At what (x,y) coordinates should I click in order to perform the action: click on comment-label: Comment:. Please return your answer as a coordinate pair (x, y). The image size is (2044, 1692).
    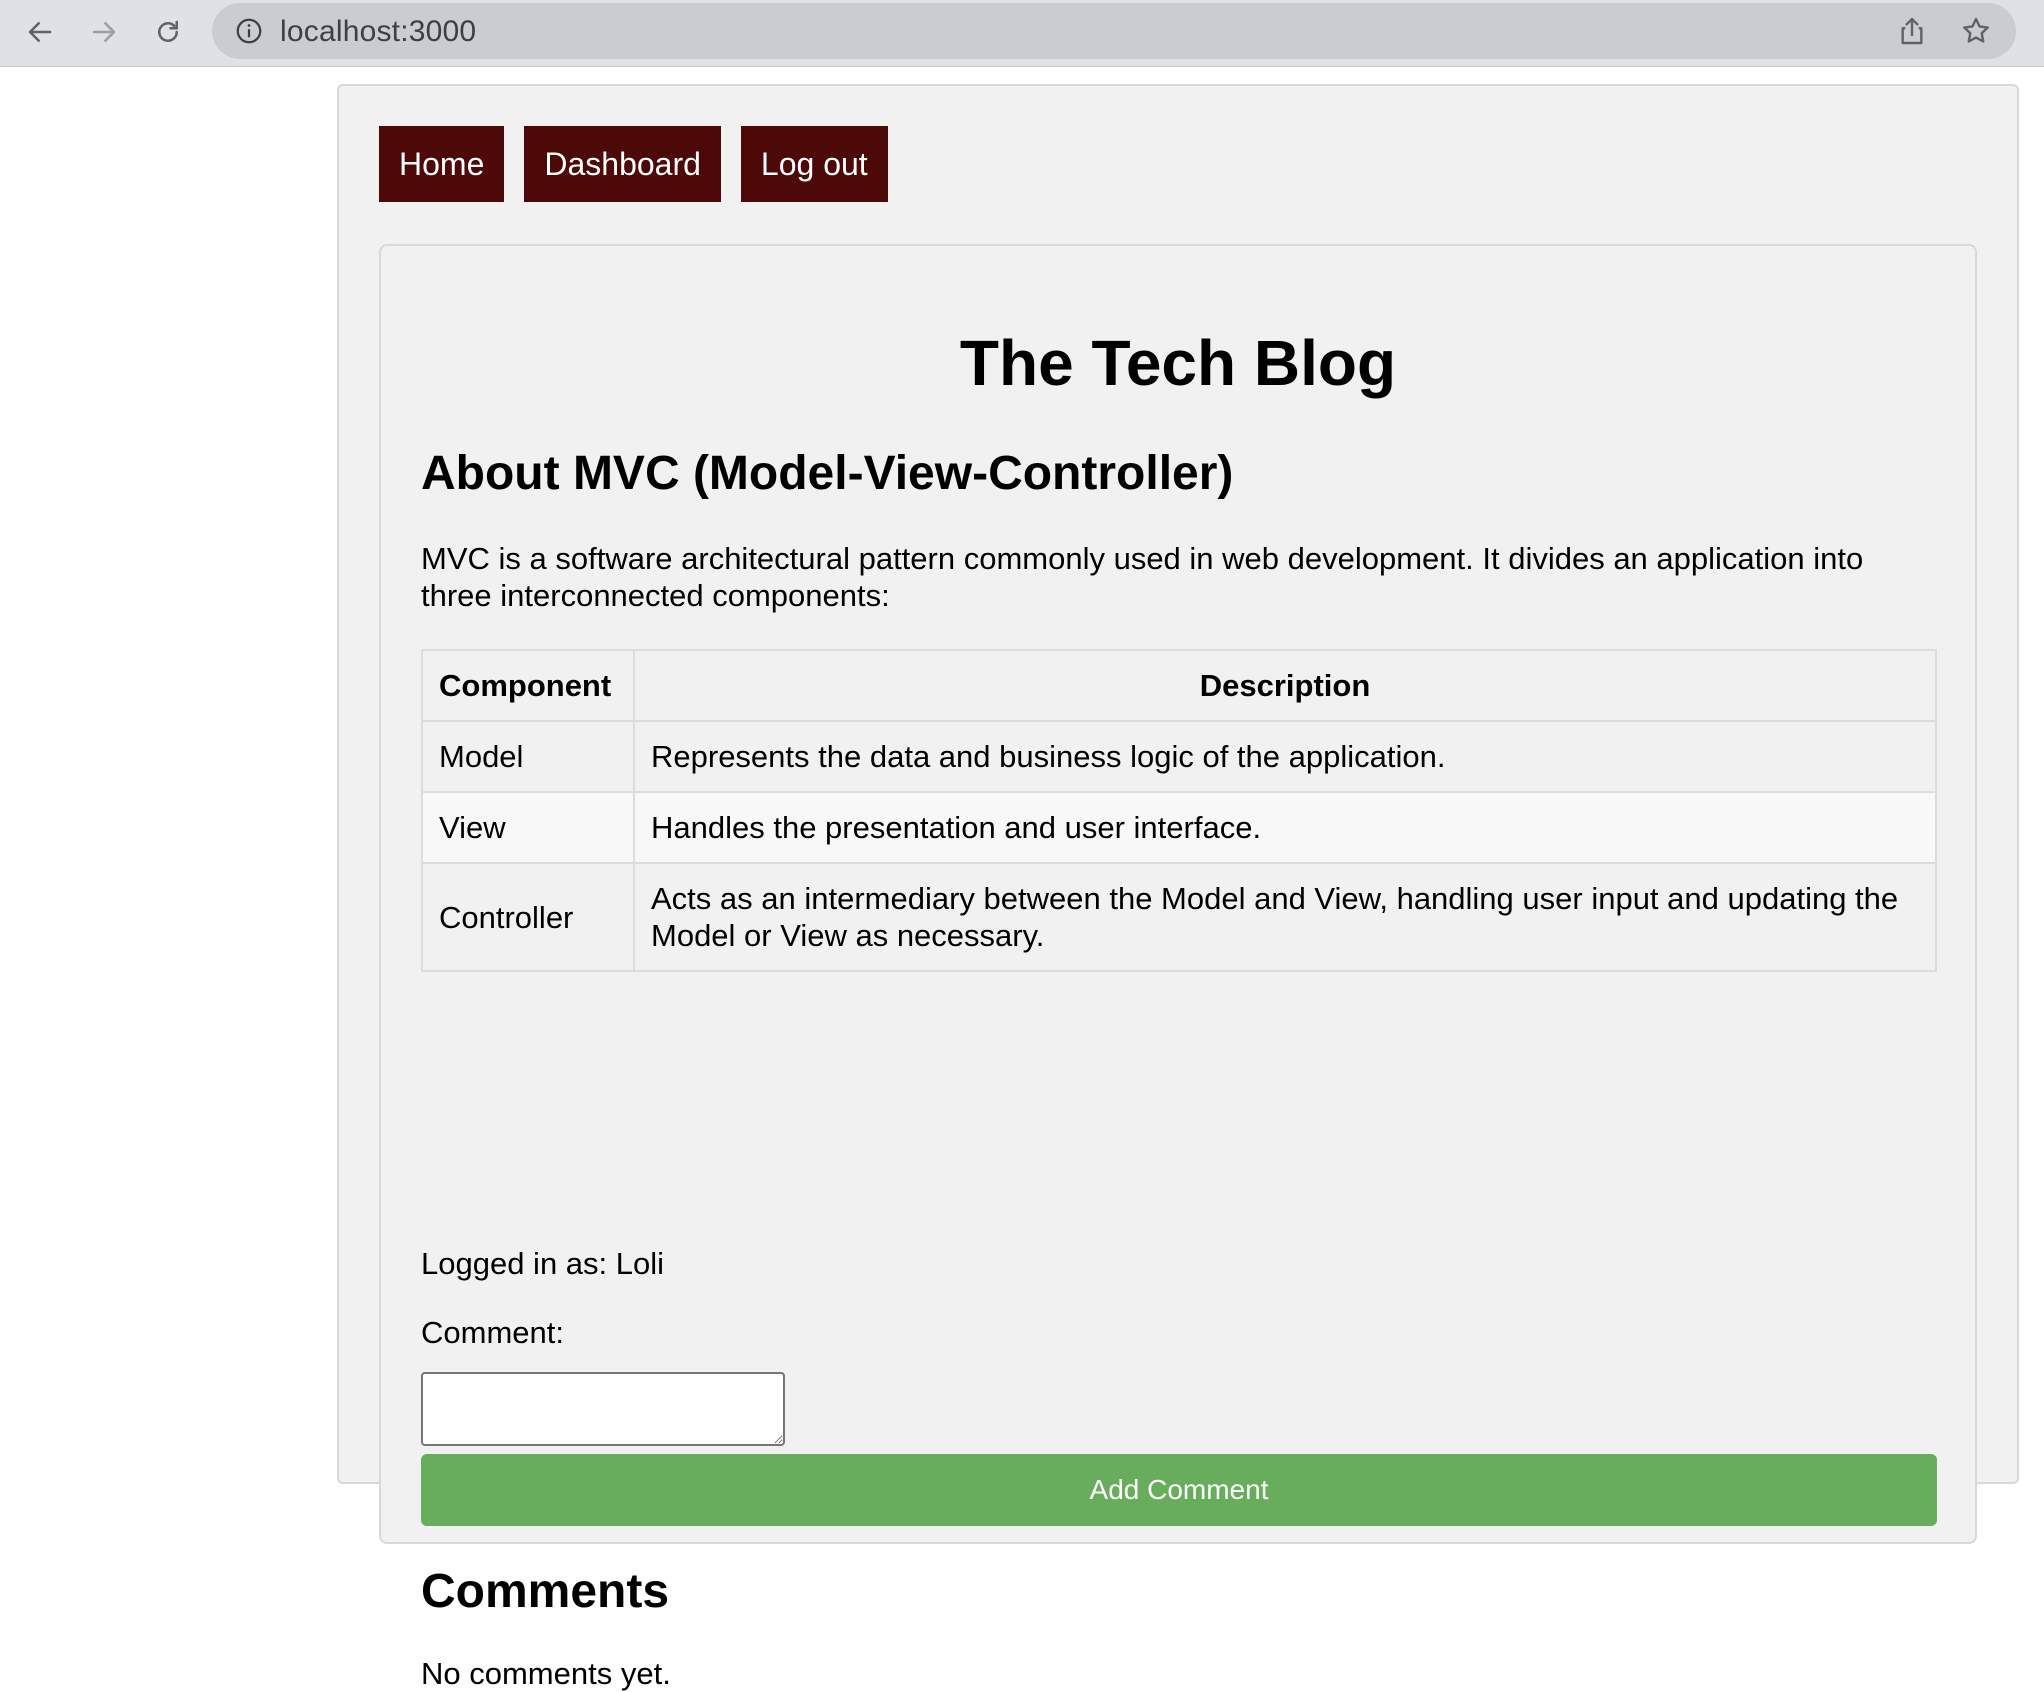
    Looking at the image, I should click on (492, 1332).